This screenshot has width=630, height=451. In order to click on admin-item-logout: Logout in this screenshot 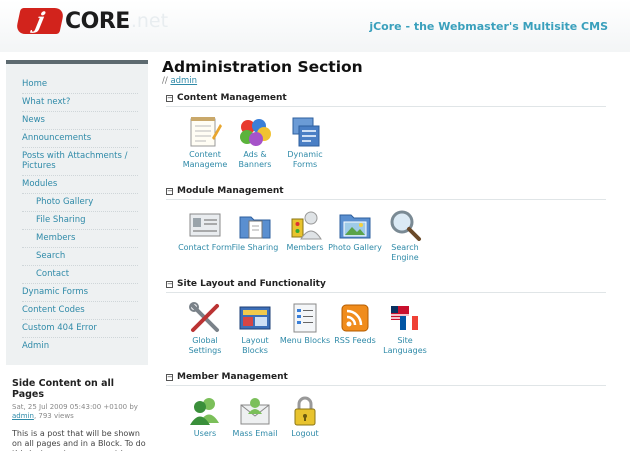, I will do `click(305, 422)`.